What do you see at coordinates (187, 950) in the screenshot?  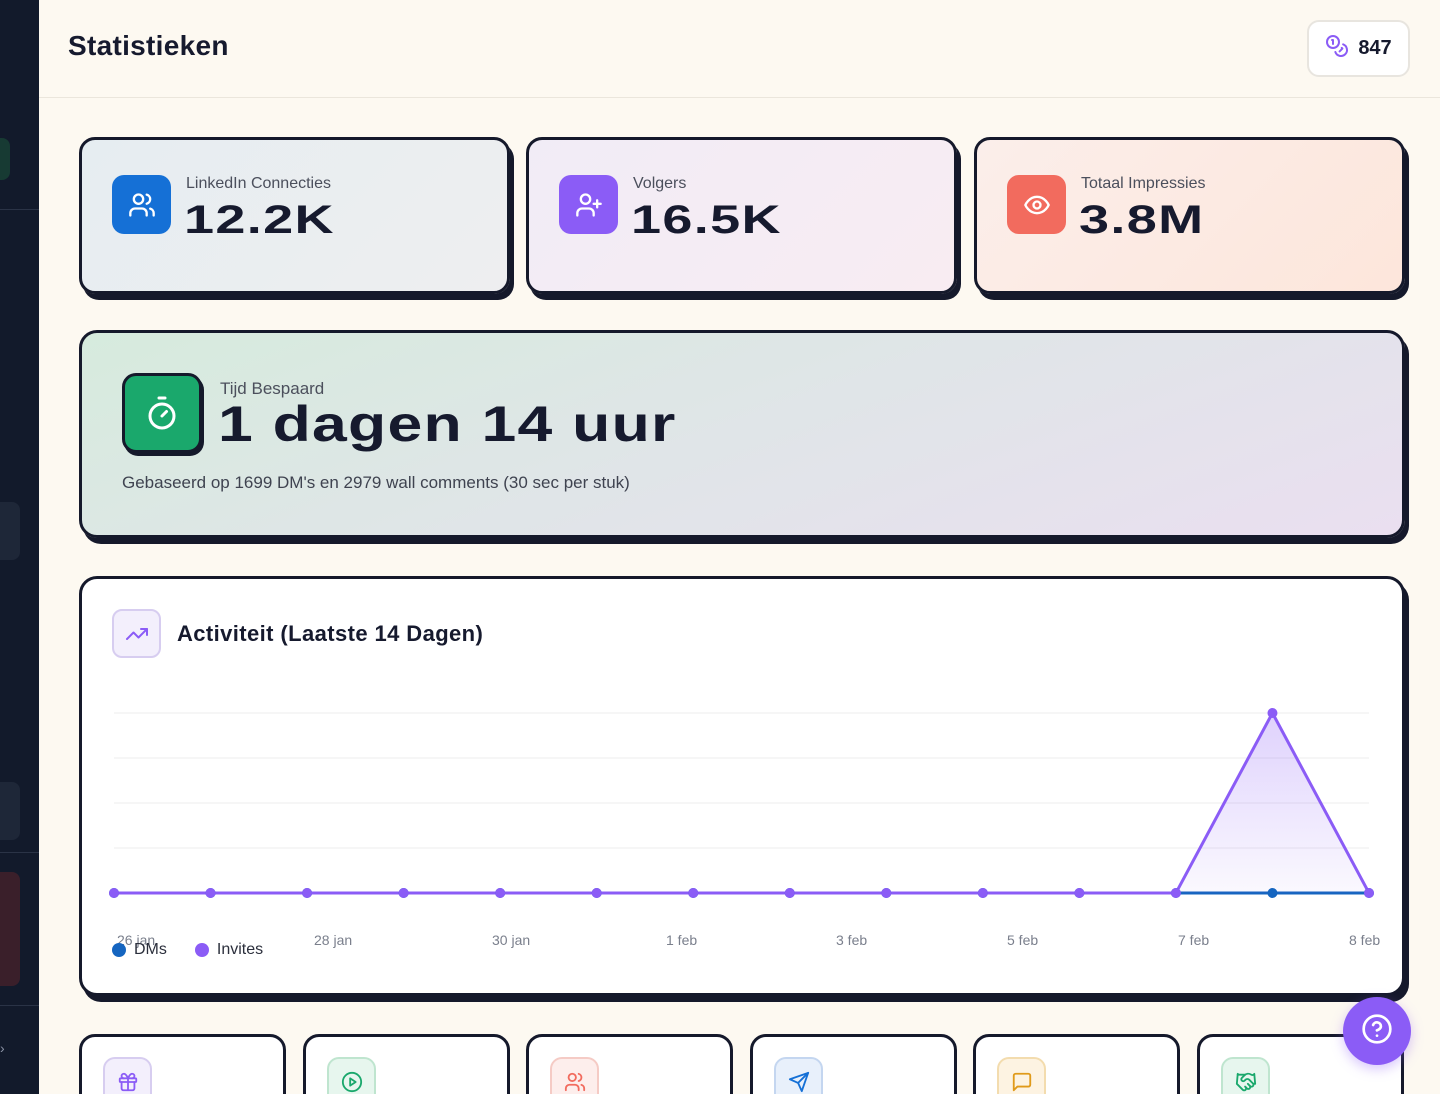 I see `chart-legend: DMs Invites` at bounding box center [187, 950].